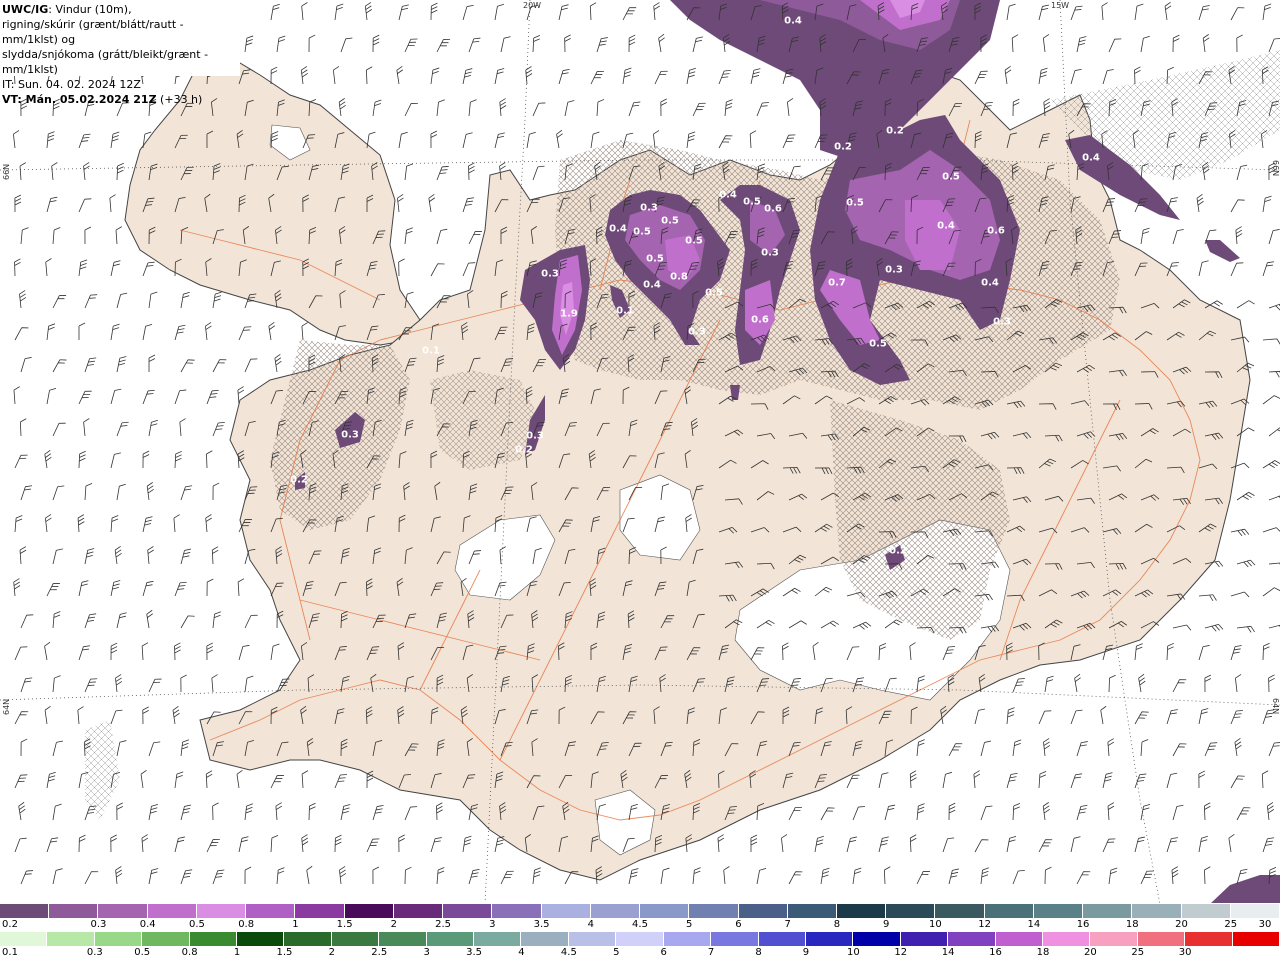 This screenshot has height=960, width=1280. Describe the element at coordinates (550, 274) in the screenshot. I see `value-label: 0.3` at that location.